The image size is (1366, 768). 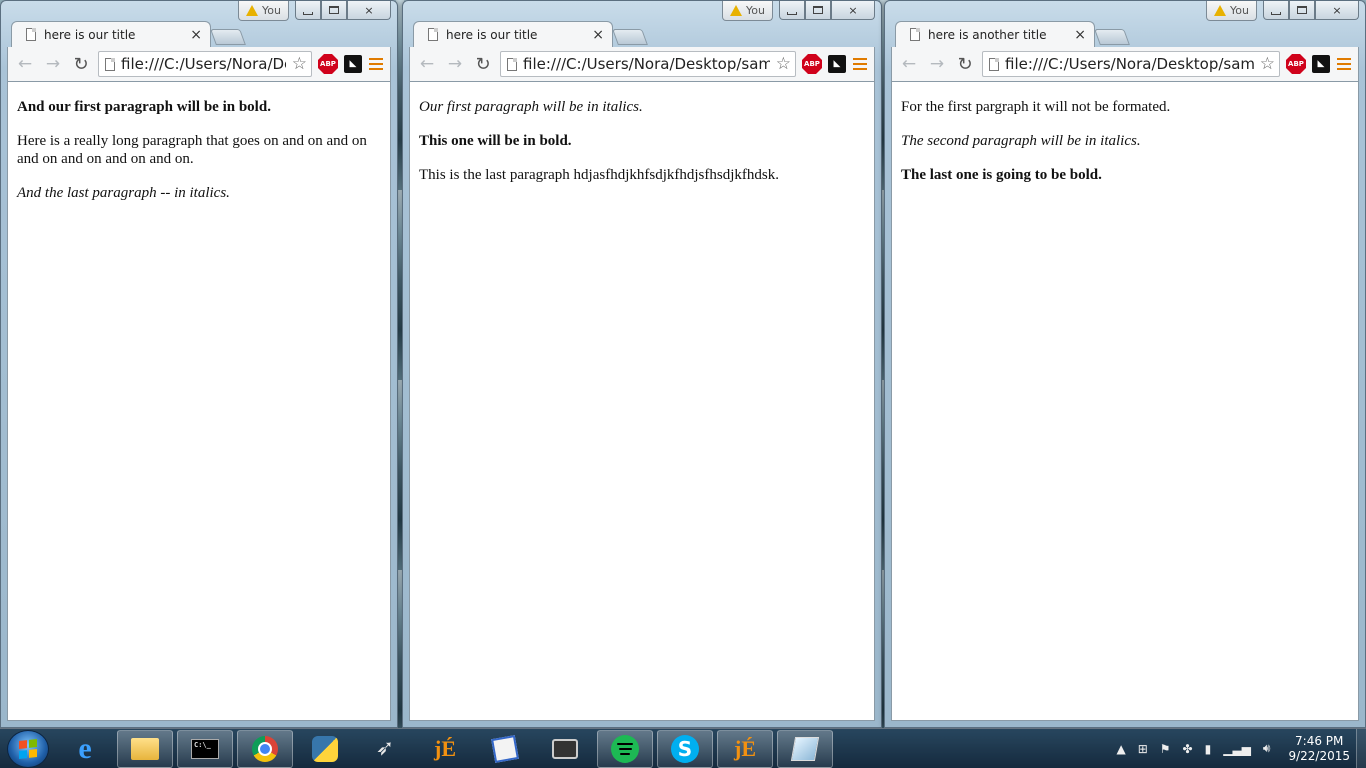 I want to click on warning-icon, so click(x=736, y=10).